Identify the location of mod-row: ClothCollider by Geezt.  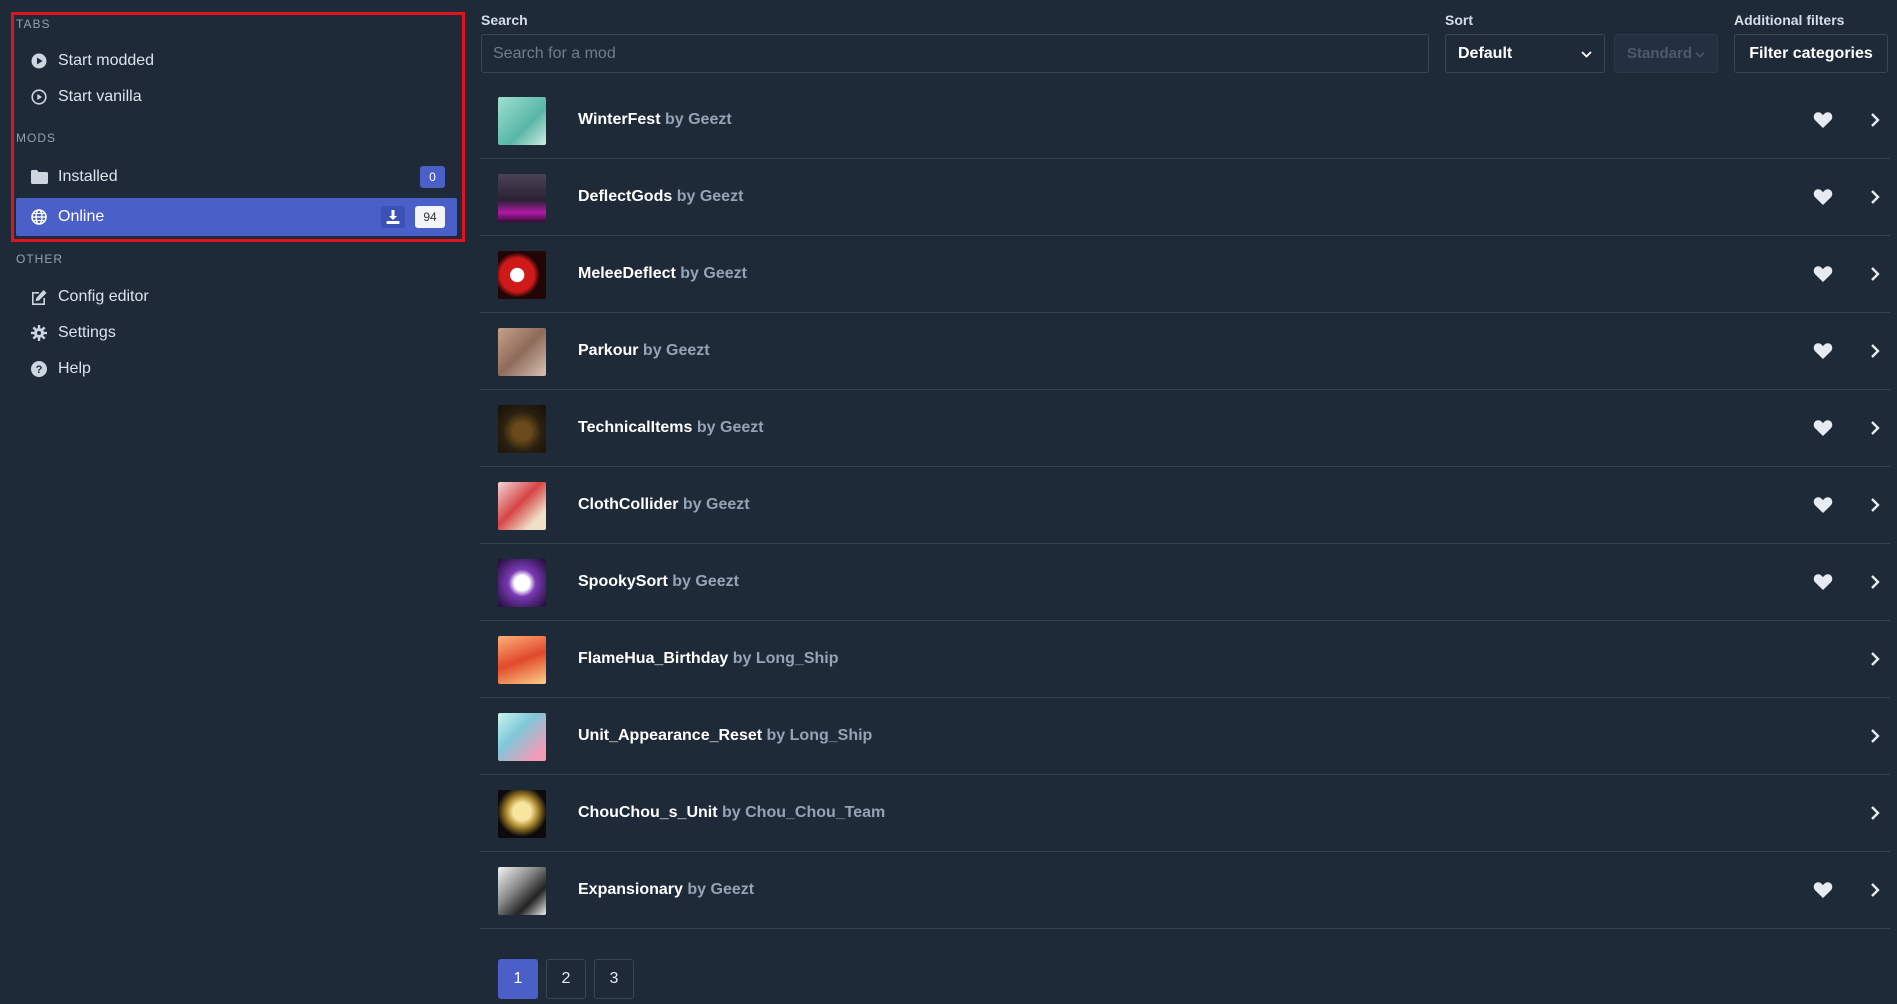
(1185, 505).